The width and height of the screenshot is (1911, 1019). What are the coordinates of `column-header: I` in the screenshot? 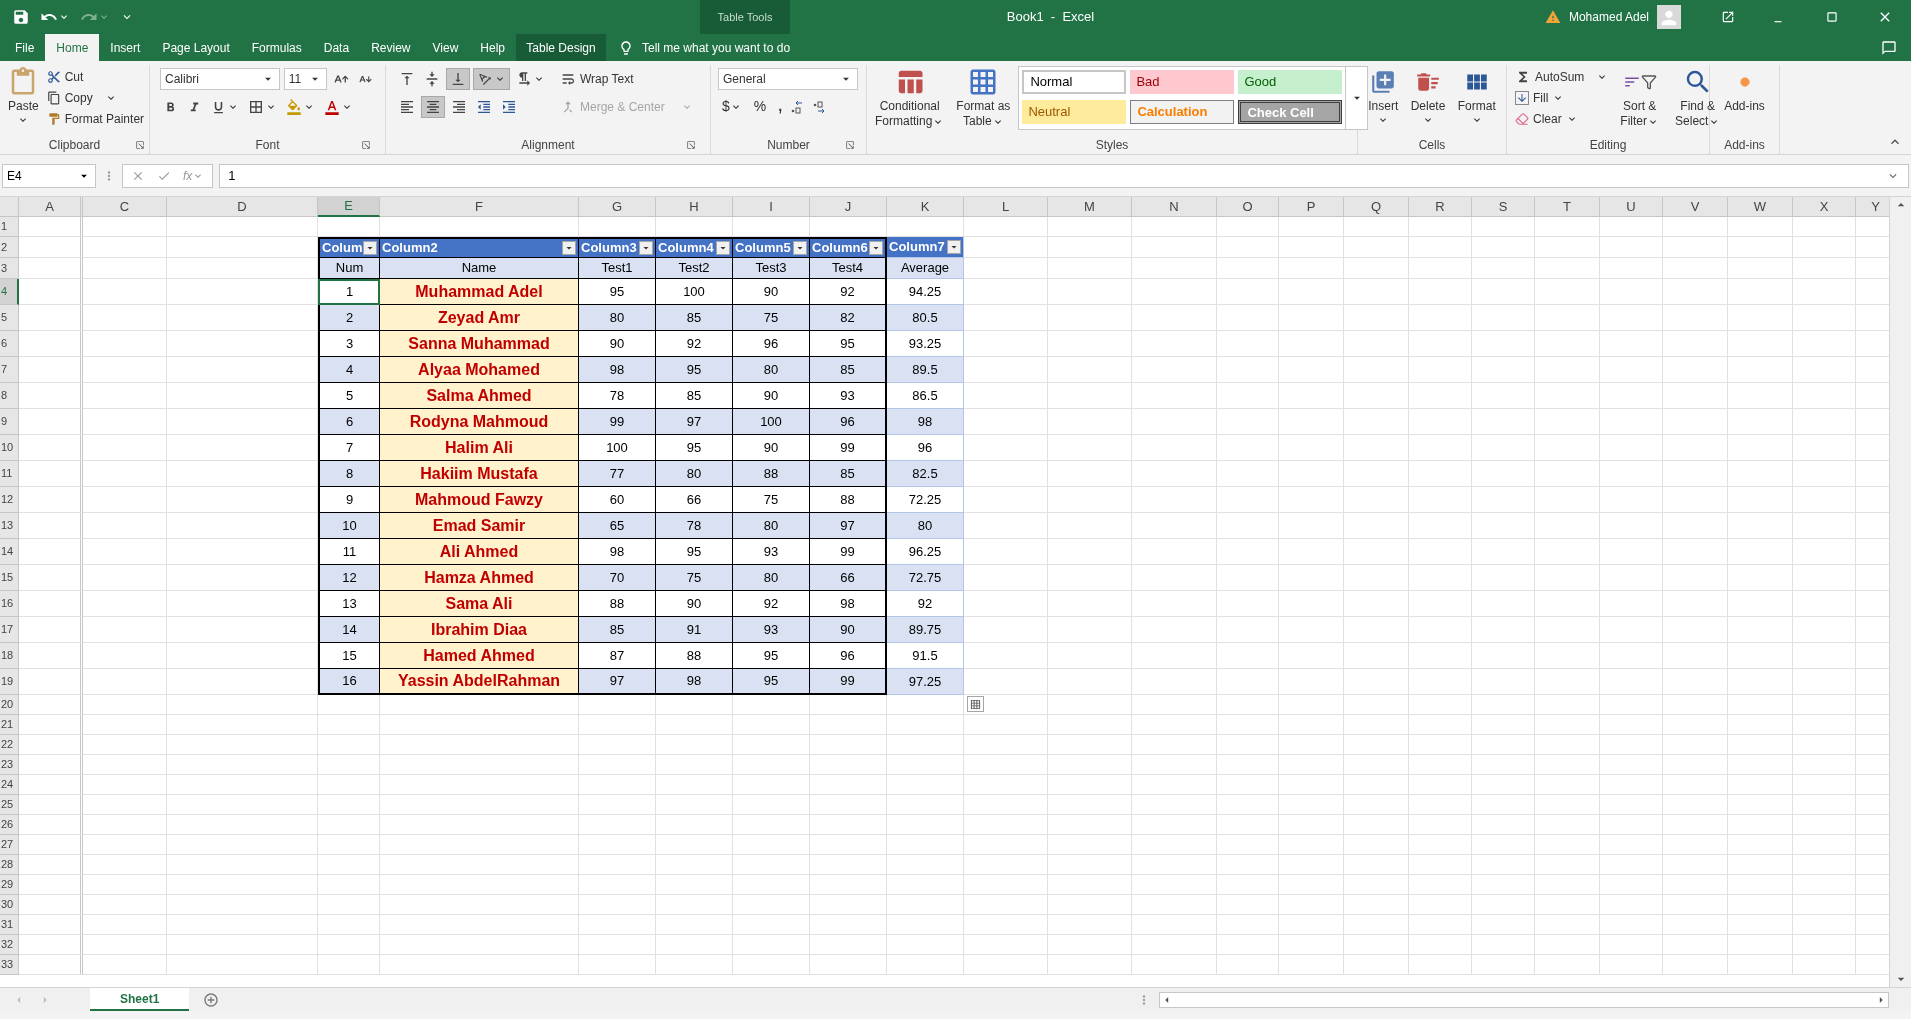 It's located at (771, 207).